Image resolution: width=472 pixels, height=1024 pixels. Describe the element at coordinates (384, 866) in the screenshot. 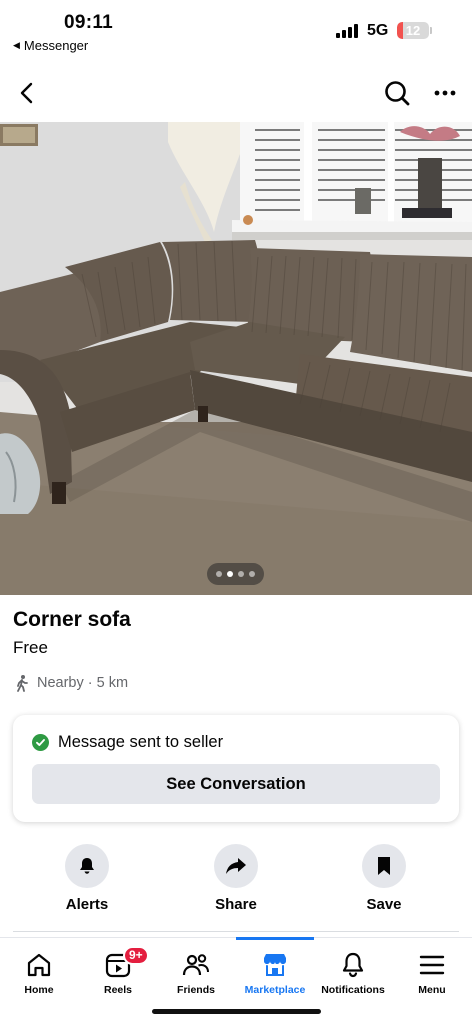

I see `bookmark-icon` at that location.